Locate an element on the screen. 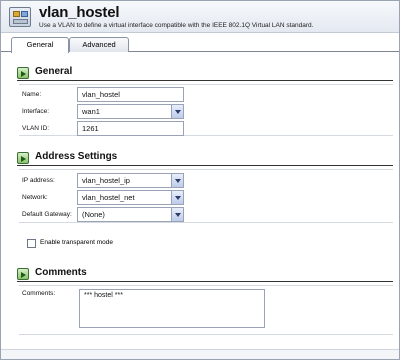 The height and width of the screenshot is (360, 400). tab-advanced: Advanced is located at coordinates (99, 44).